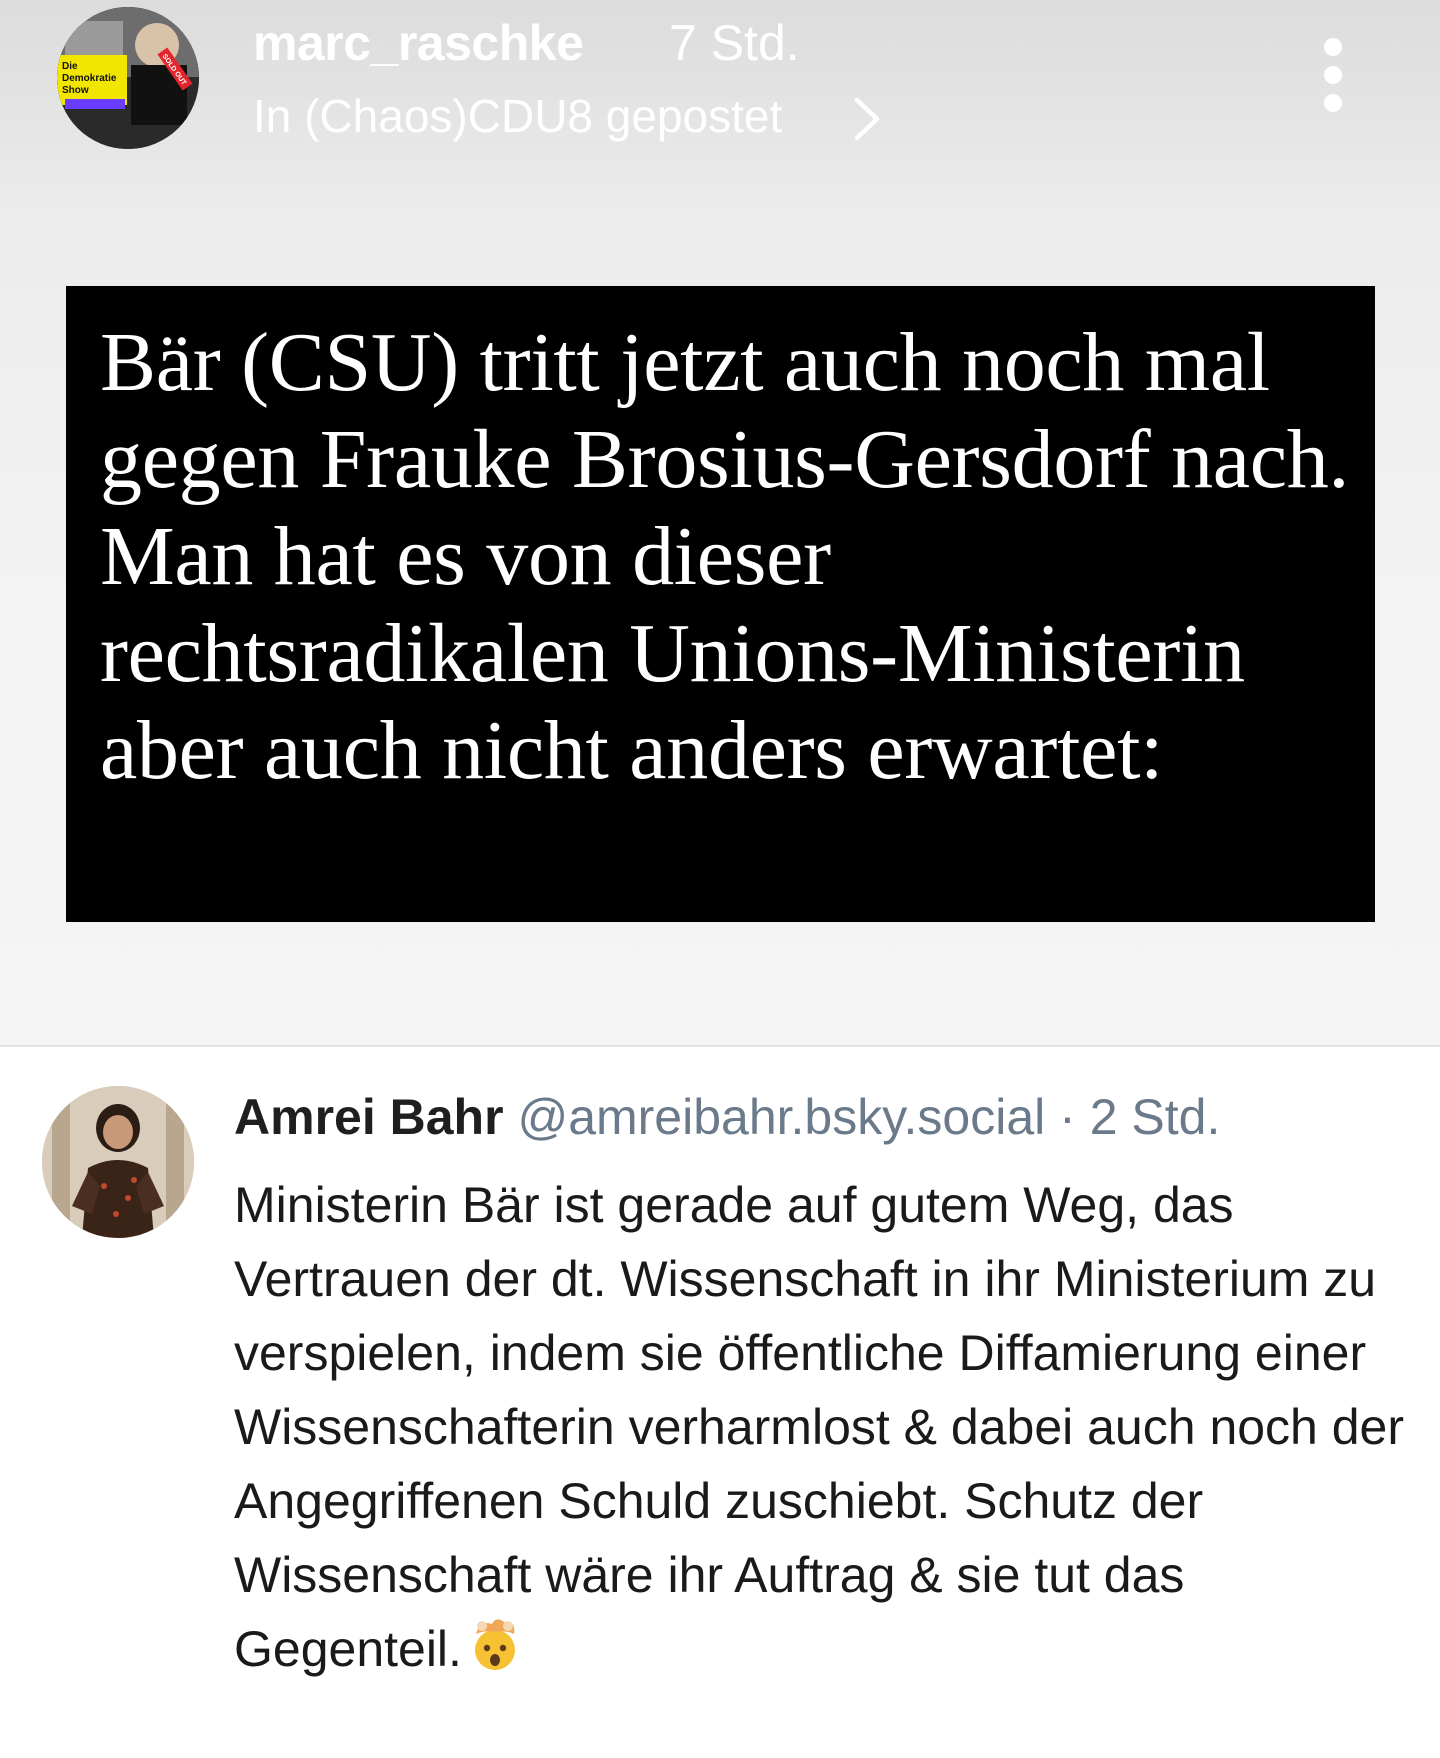  I want to click on avatar-text-show: Show, so click(75, 90).